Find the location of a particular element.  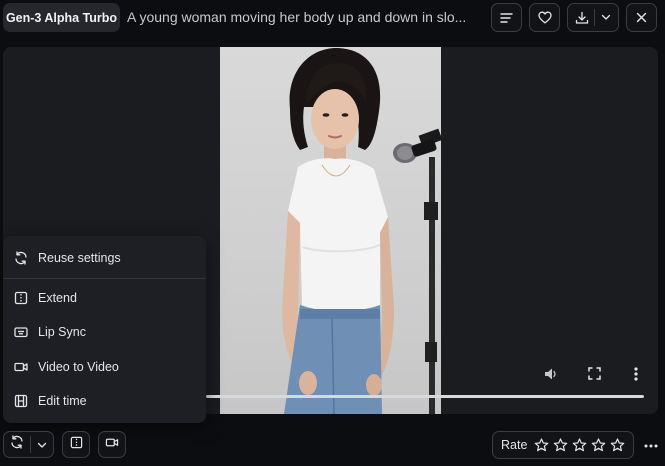

menu-item-video-to-video: Video to Video is located at coordinates (104, 367).